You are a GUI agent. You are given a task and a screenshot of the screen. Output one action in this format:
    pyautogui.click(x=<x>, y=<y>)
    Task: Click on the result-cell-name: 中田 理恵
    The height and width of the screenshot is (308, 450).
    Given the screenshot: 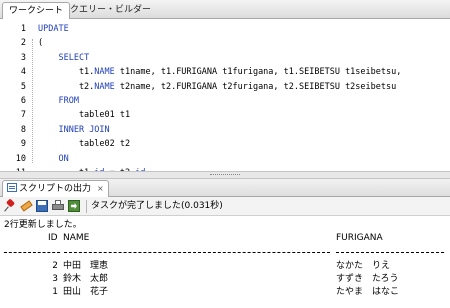 What is the action you would take?
    pyautogui.click(x=86, y=266)
    